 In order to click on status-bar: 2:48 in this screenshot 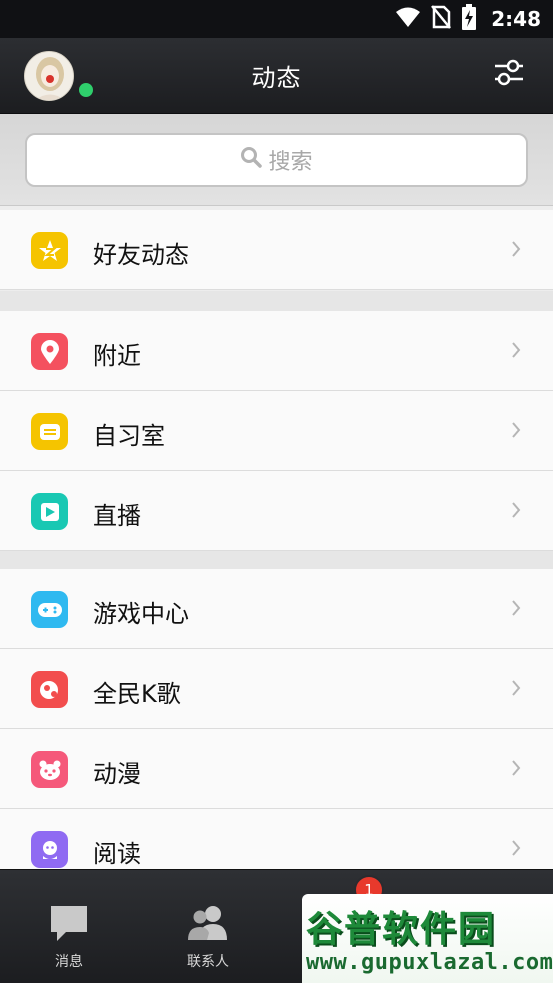, I will do `click(276, 19)`.